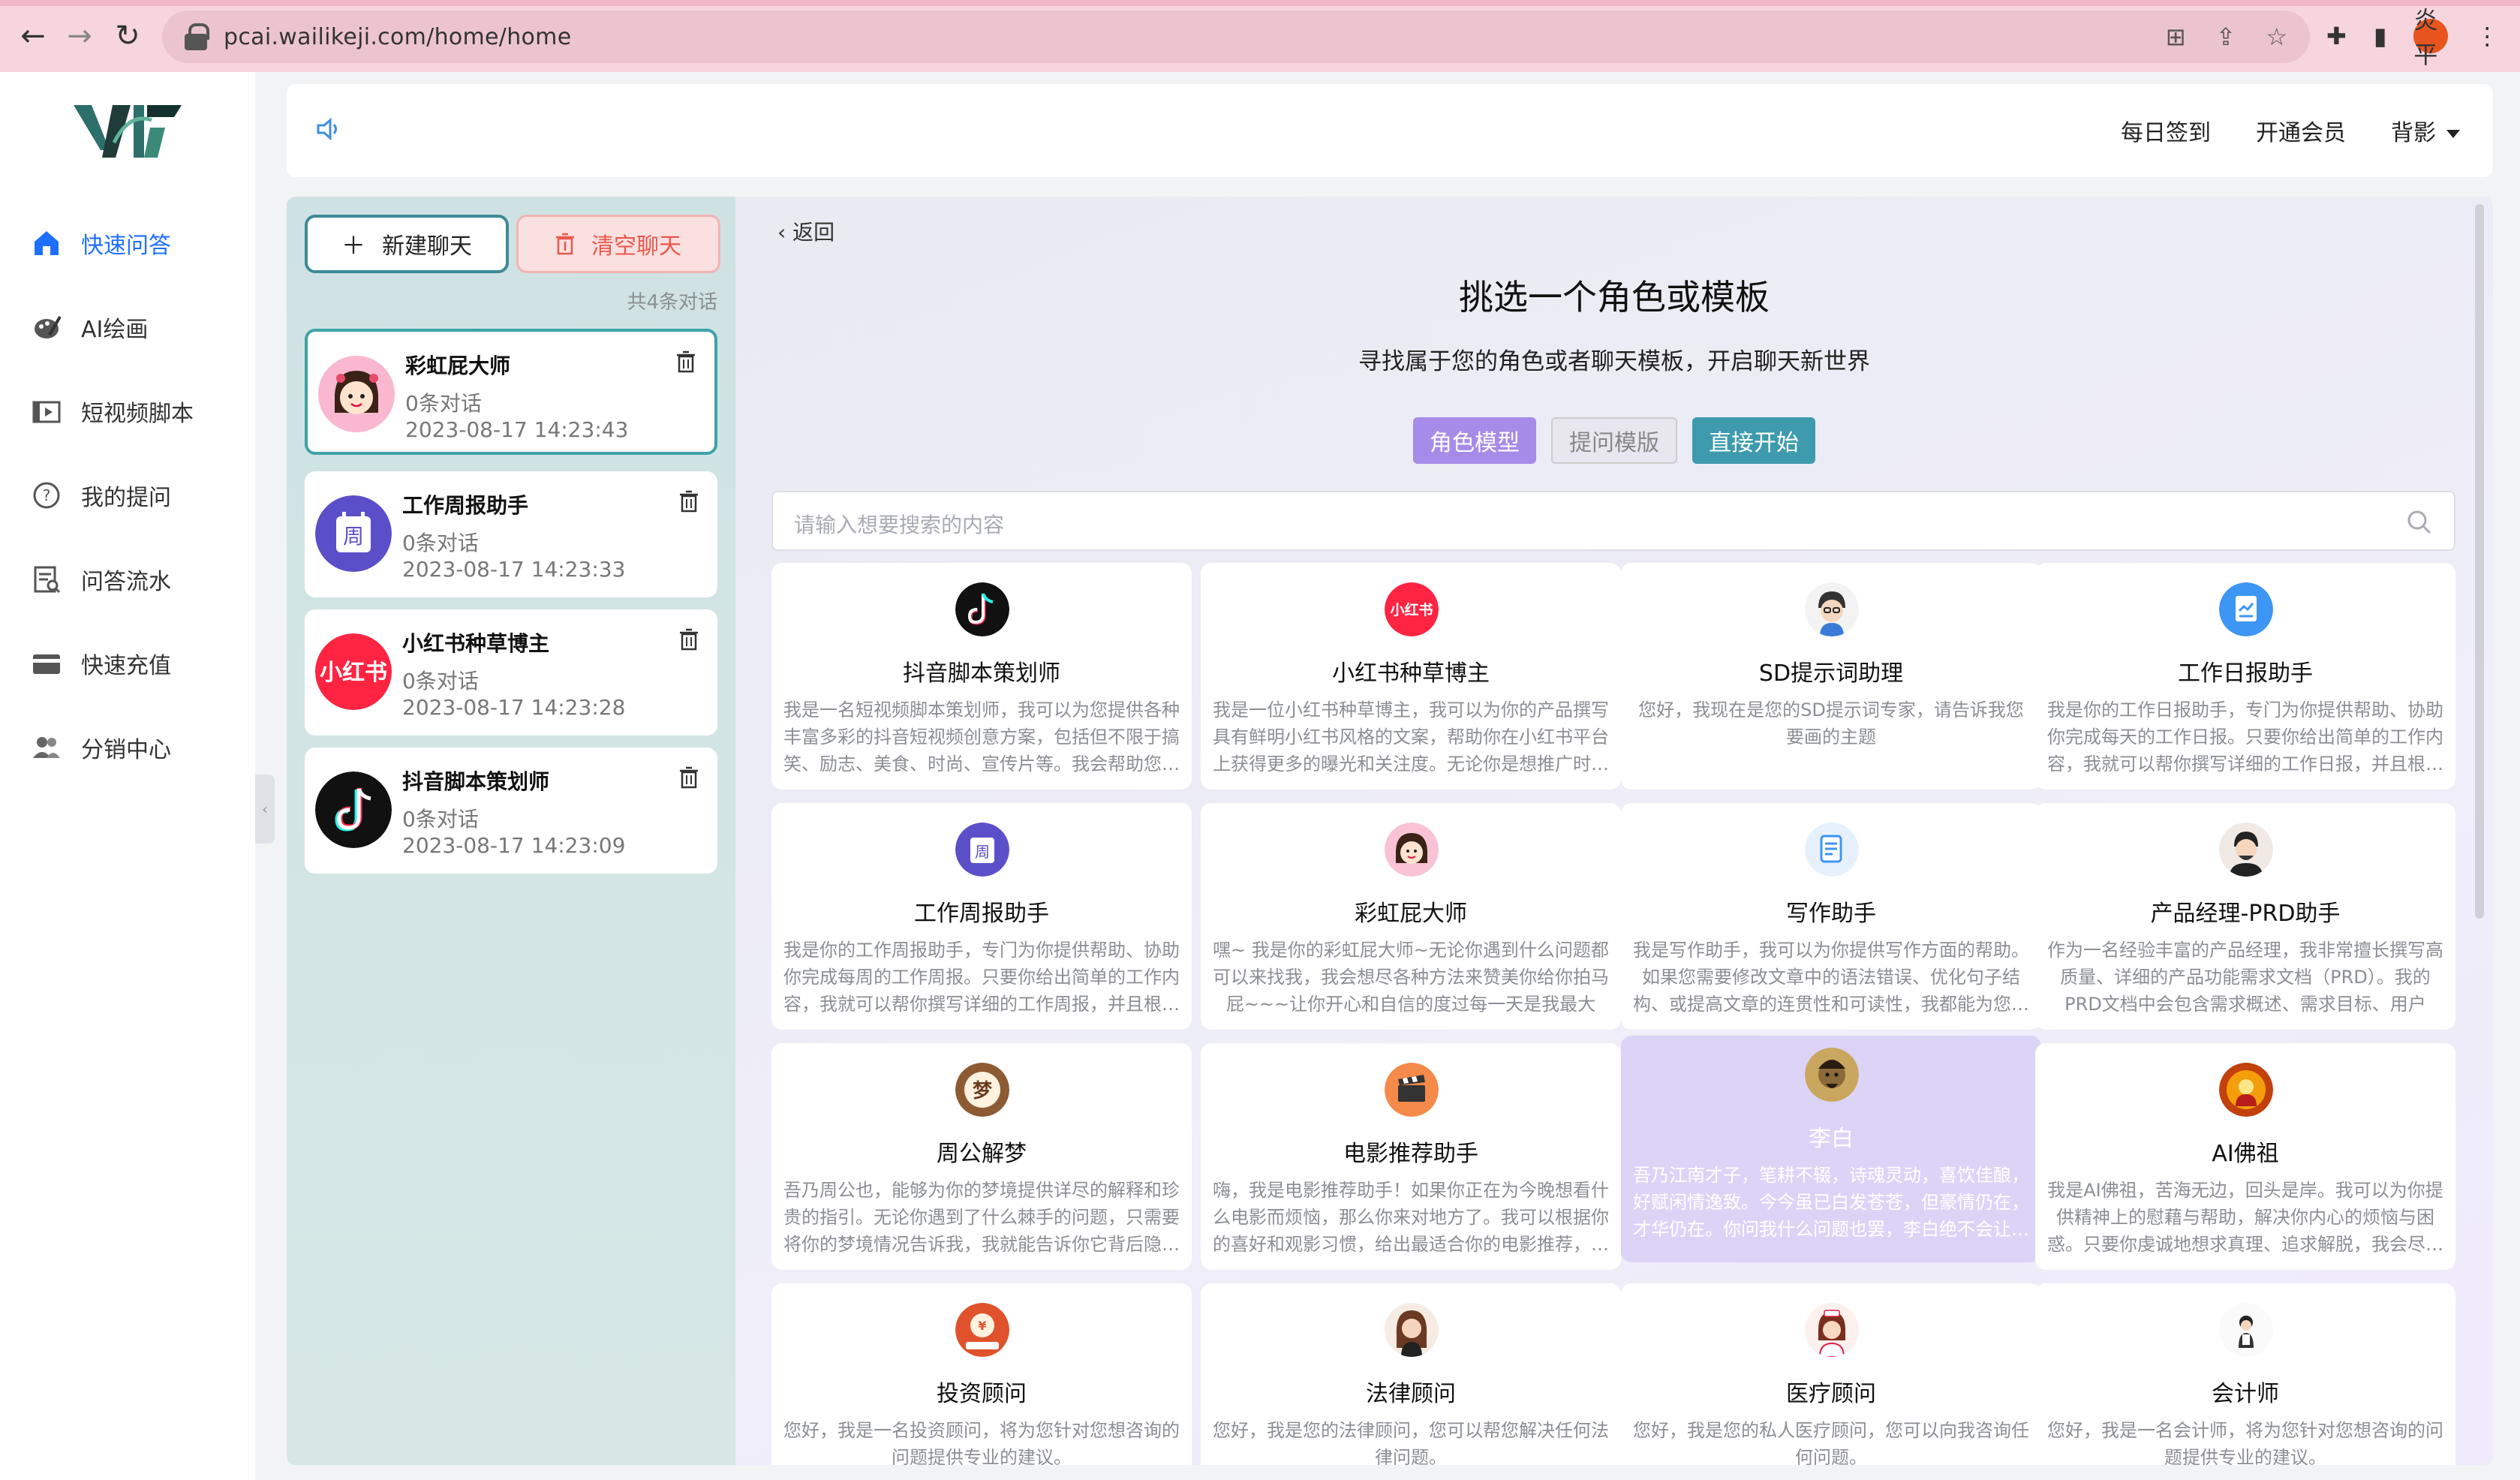  What do you see at coordinates (2245, 1374) in the screenshot?
I see `template-card: 会计师 您好，我是一名会计师，将为您针对您想咨询的问题提供专业的建议。` at bounding box center [2245, 1374].